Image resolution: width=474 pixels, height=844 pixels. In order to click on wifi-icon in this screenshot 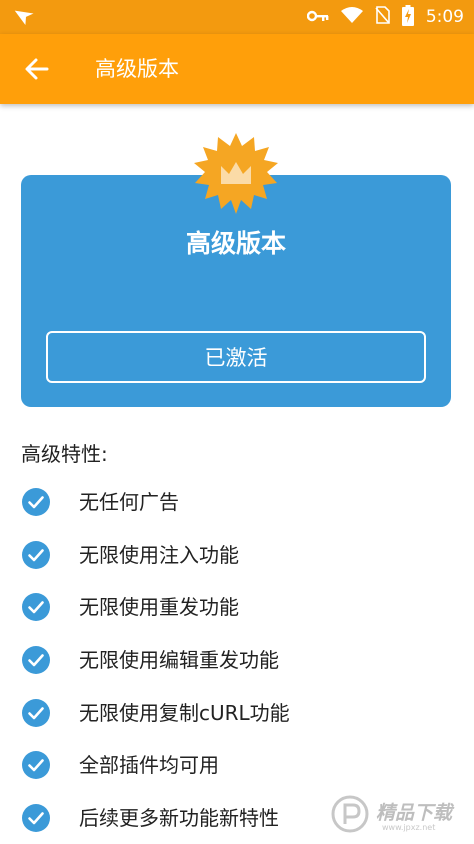, I will do `click(351, 17)`.